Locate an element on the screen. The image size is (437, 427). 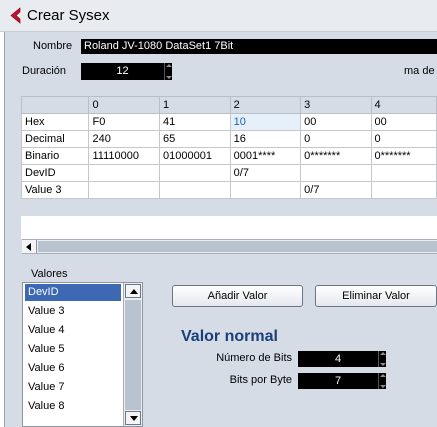
scroll-left-button is located at coordinates (29, 246).